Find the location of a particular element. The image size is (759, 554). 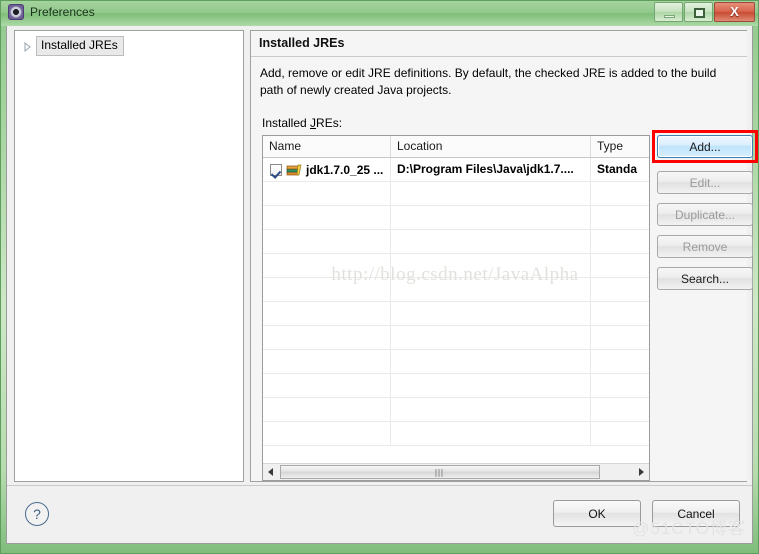

row-checkbox is located at coordinates (276, 169).